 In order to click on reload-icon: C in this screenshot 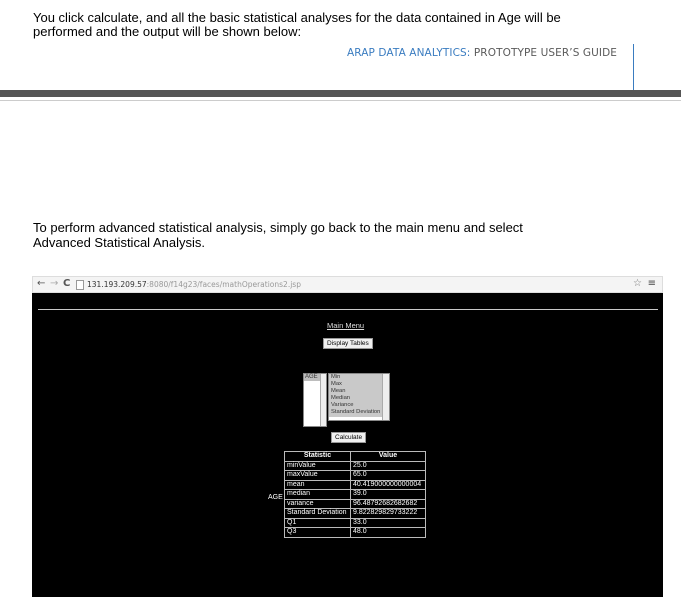, I will do `click(66, 283)`.